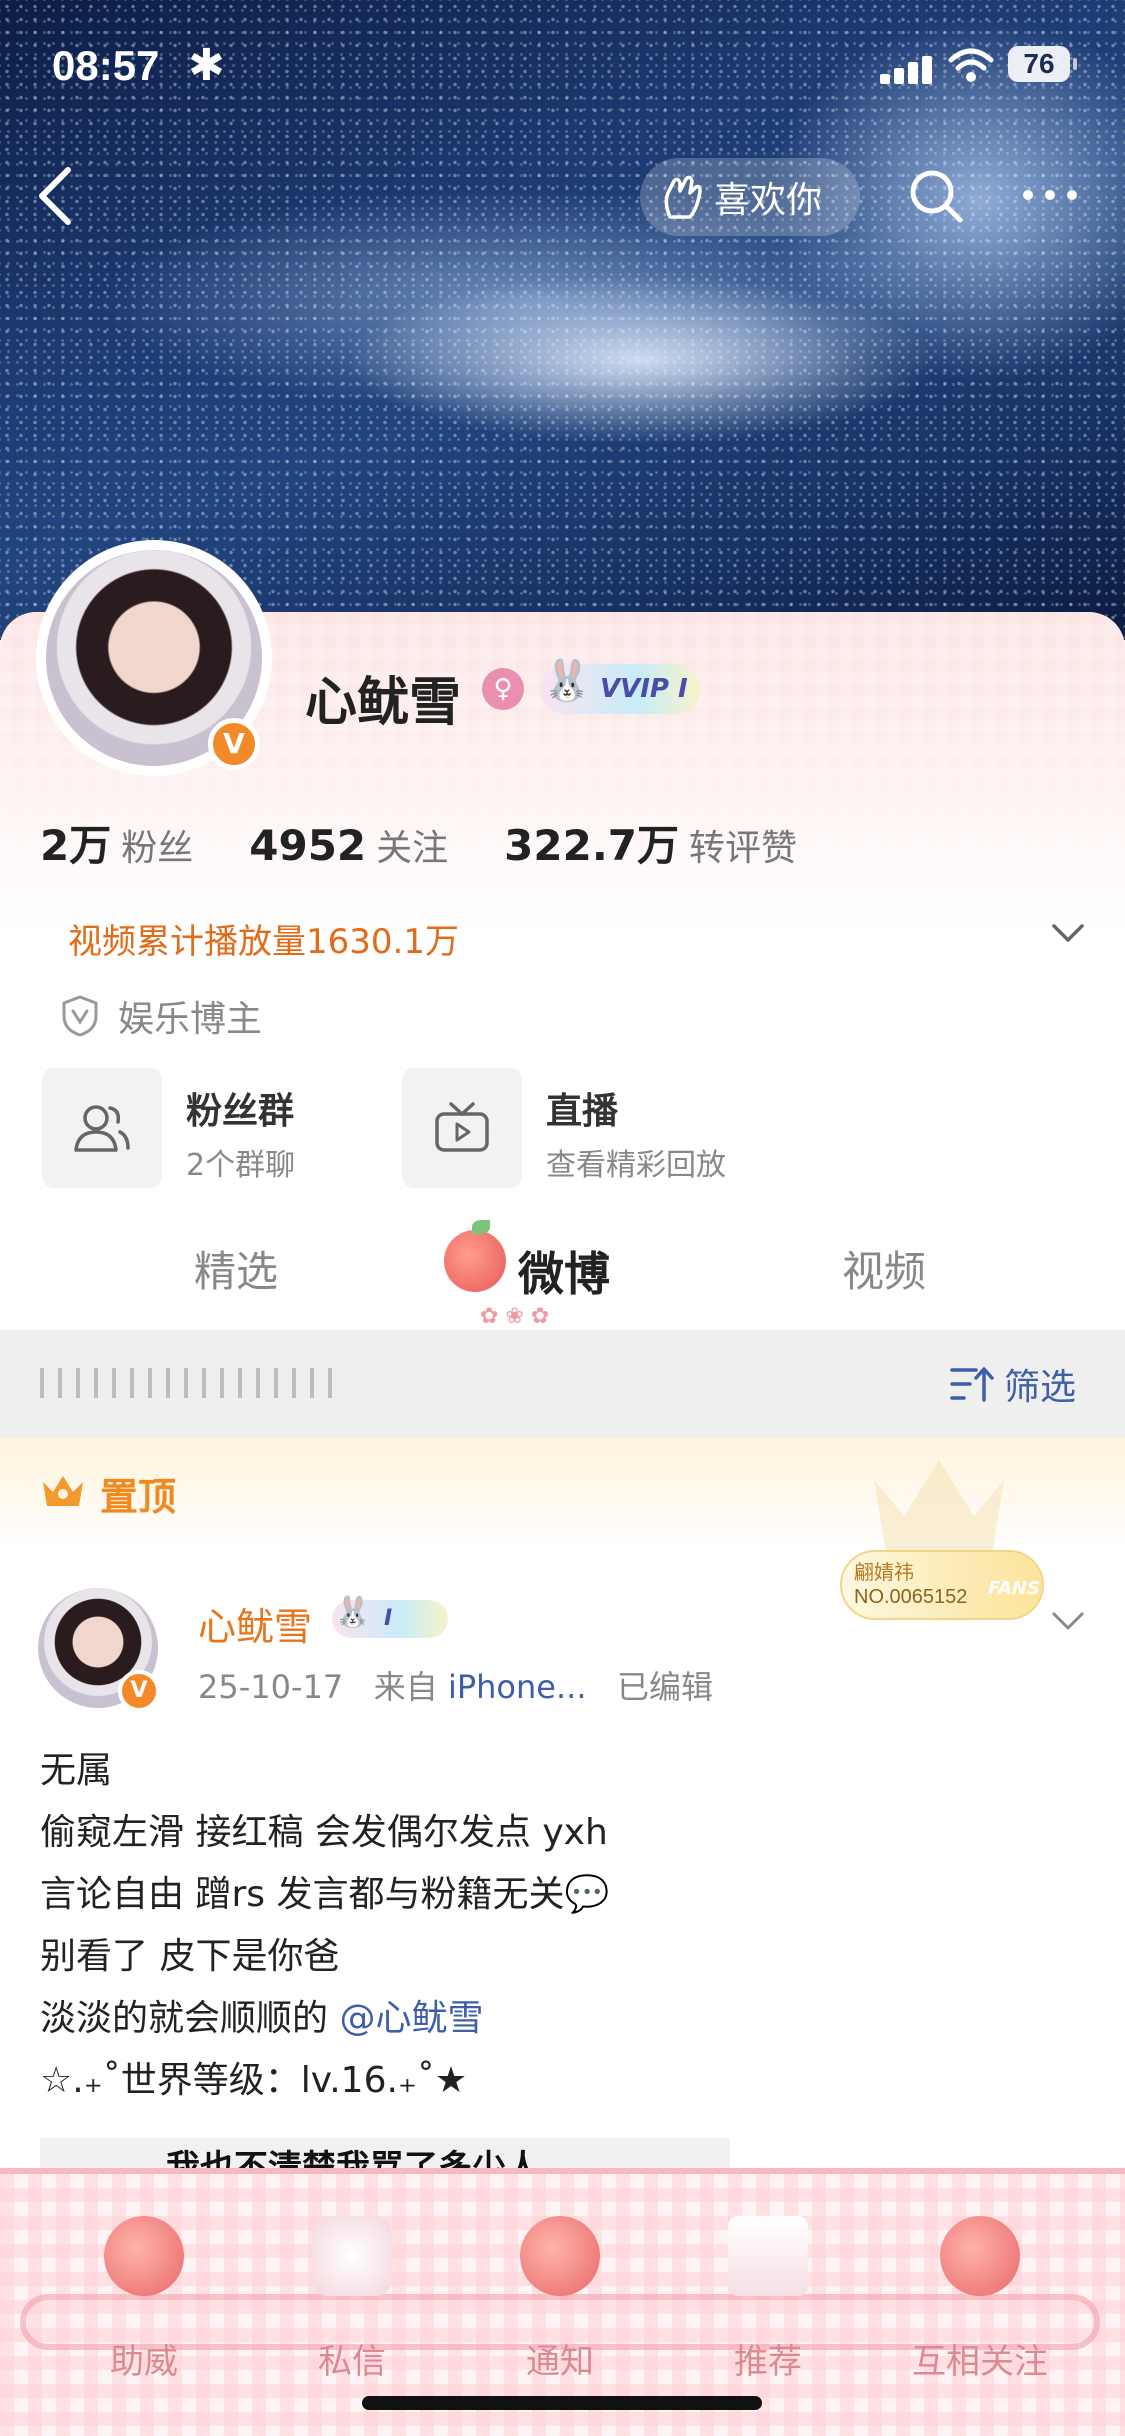 Image resolution: width=1125 pixels, height=2436 pixels. I want to click on stat-reposts-likes: 322.7万 转评赞, so click(650, 842).